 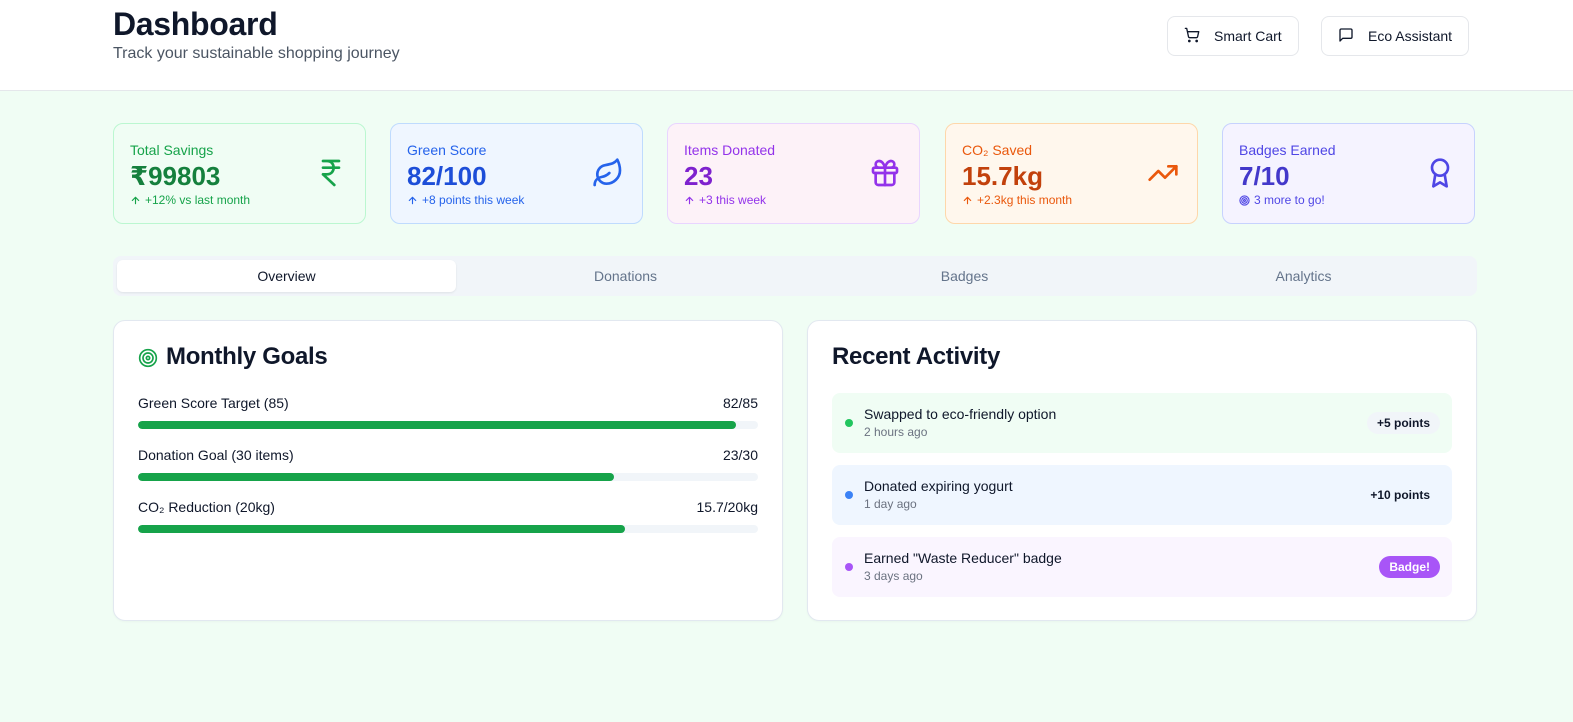 I want to click on award-icon, so click(x=1440, y=173).